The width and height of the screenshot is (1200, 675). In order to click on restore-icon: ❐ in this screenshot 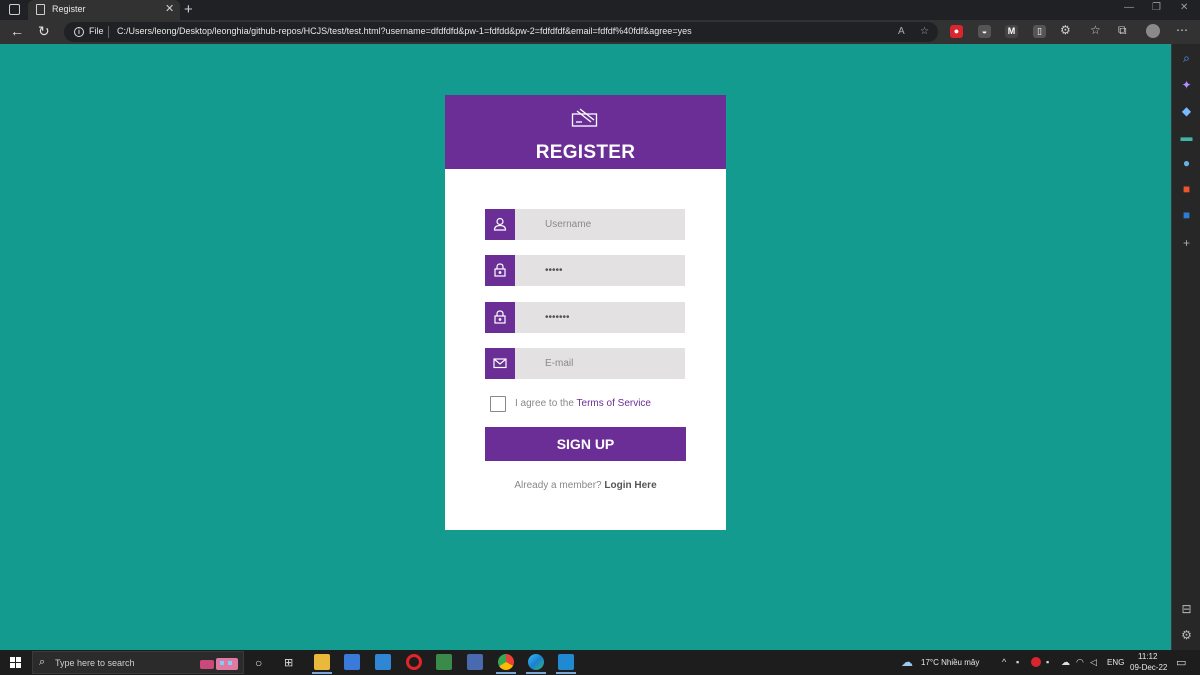, I will do `click(1156, 7)`.